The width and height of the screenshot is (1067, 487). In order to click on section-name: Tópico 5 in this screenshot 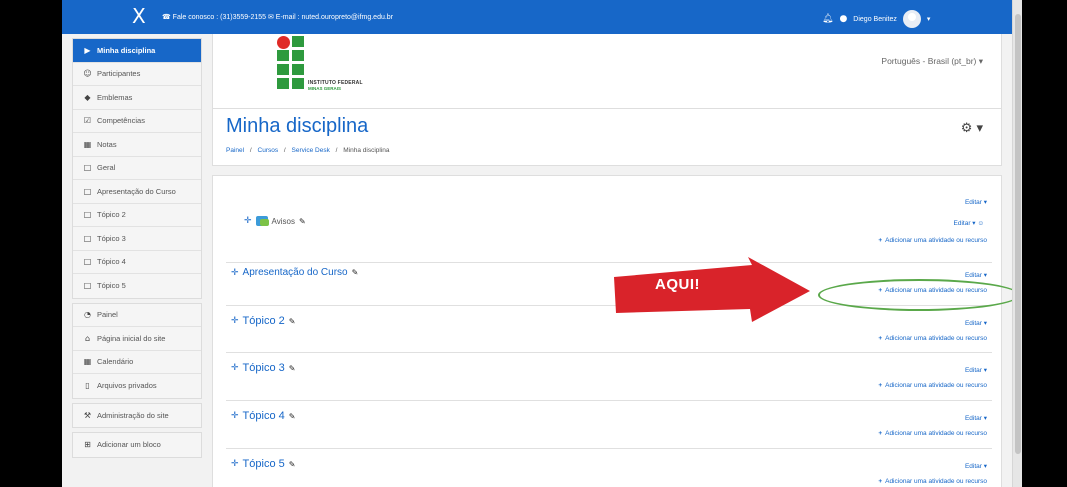, I will do `click(264, 464)`.